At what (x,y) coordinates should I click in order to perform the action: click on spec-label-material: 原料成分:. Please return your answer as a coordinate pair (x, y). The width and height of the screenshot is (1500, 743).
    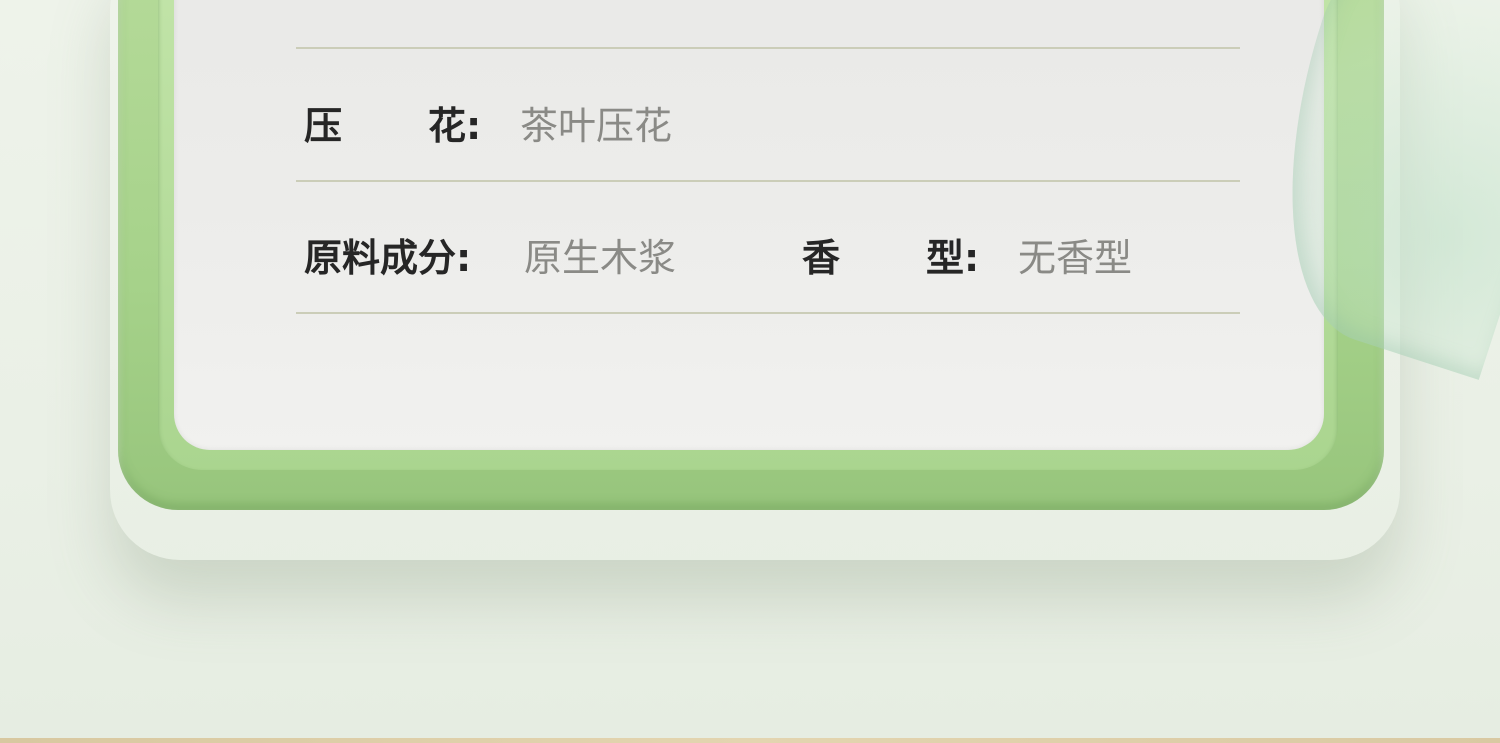
    Looking at the image, I should click on (388, 258).